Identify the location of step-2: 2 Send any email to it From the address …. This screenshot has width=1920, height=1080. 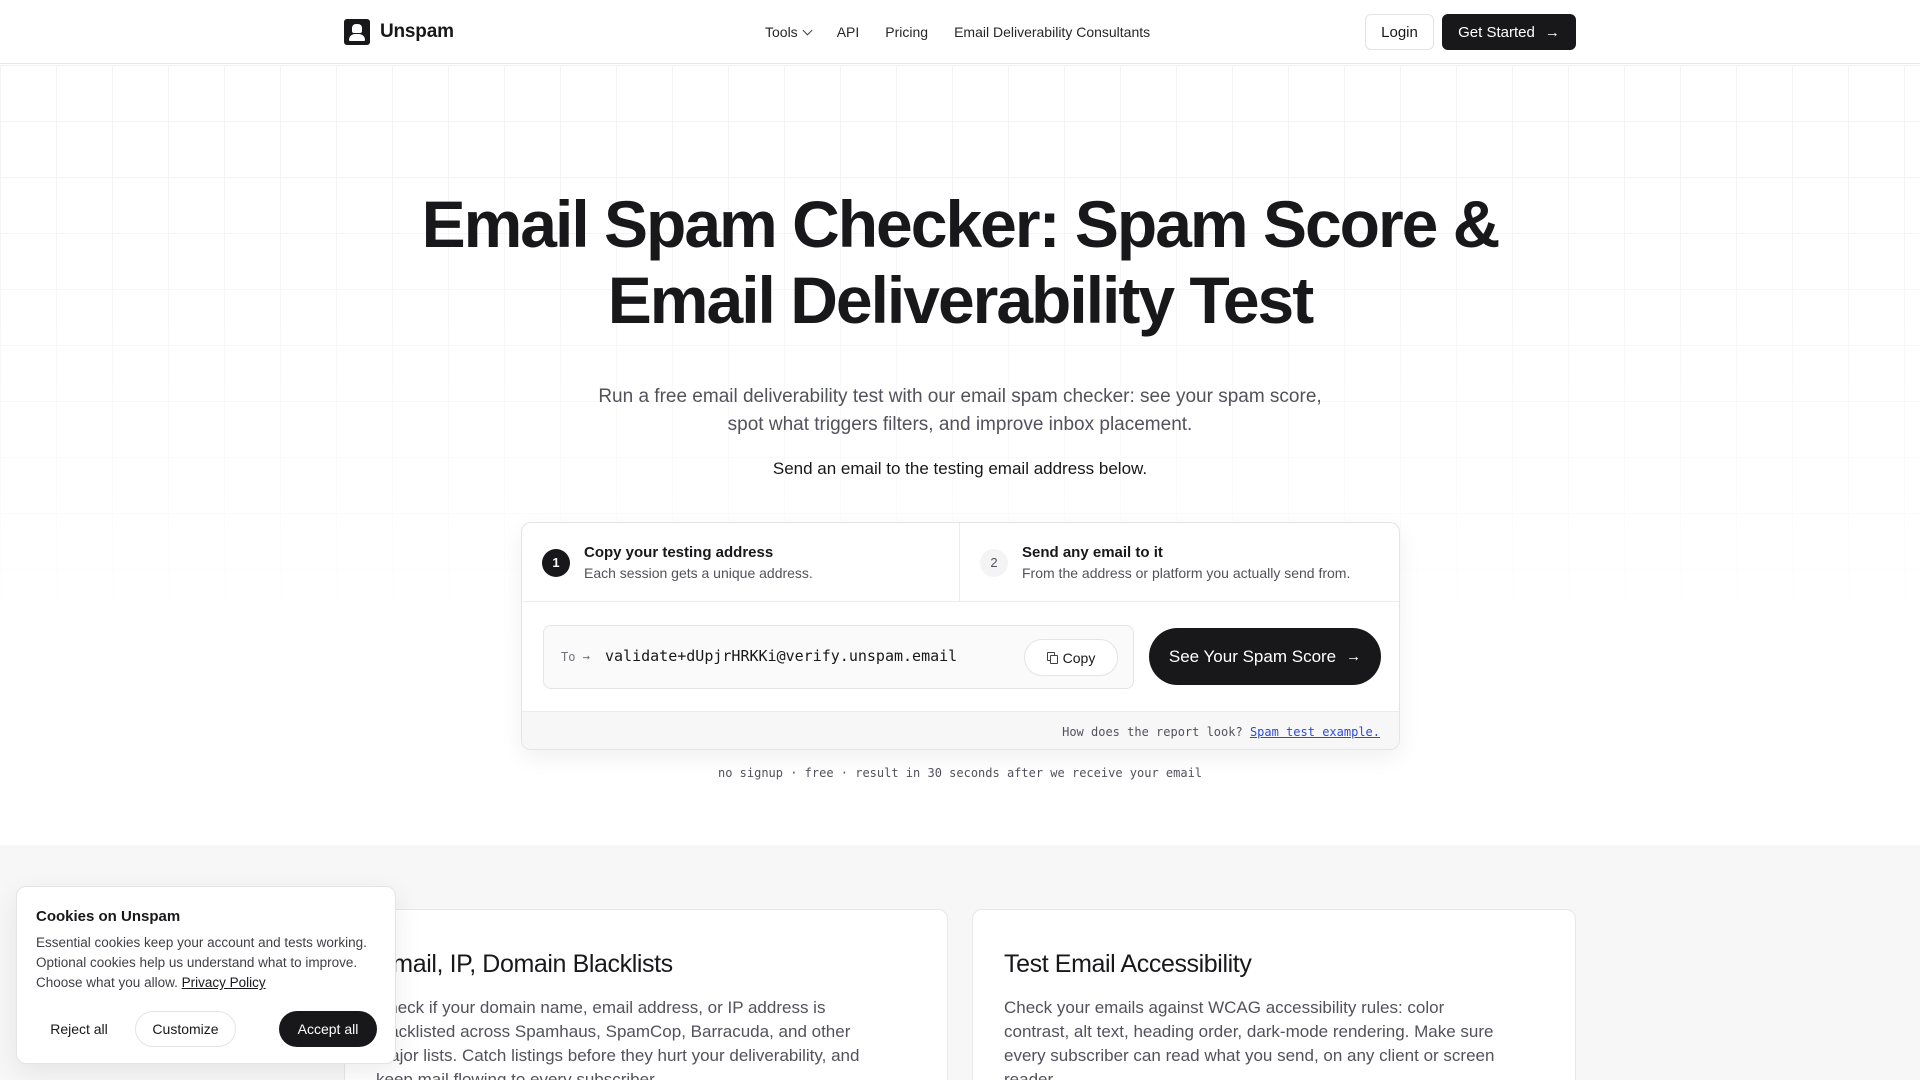
(1179, 562).